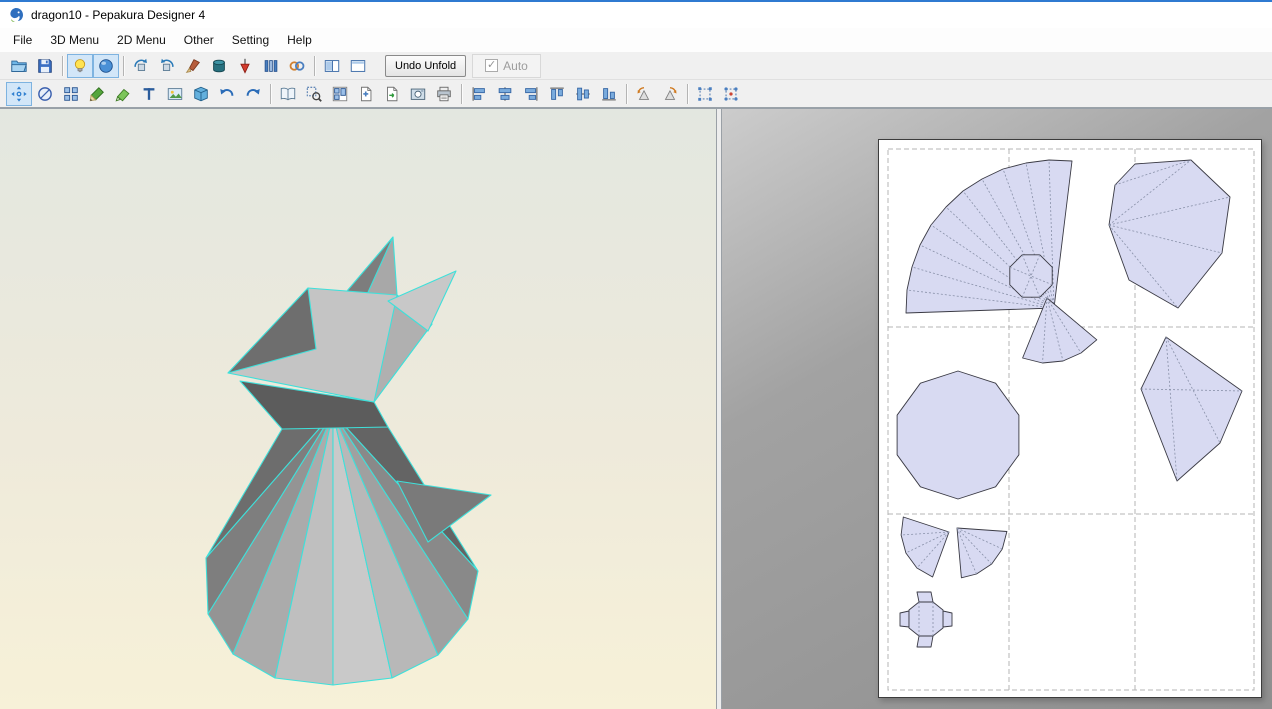 This screenshot has width=1272, height=709. I want to click on split-window-icon, so click(332, 66).